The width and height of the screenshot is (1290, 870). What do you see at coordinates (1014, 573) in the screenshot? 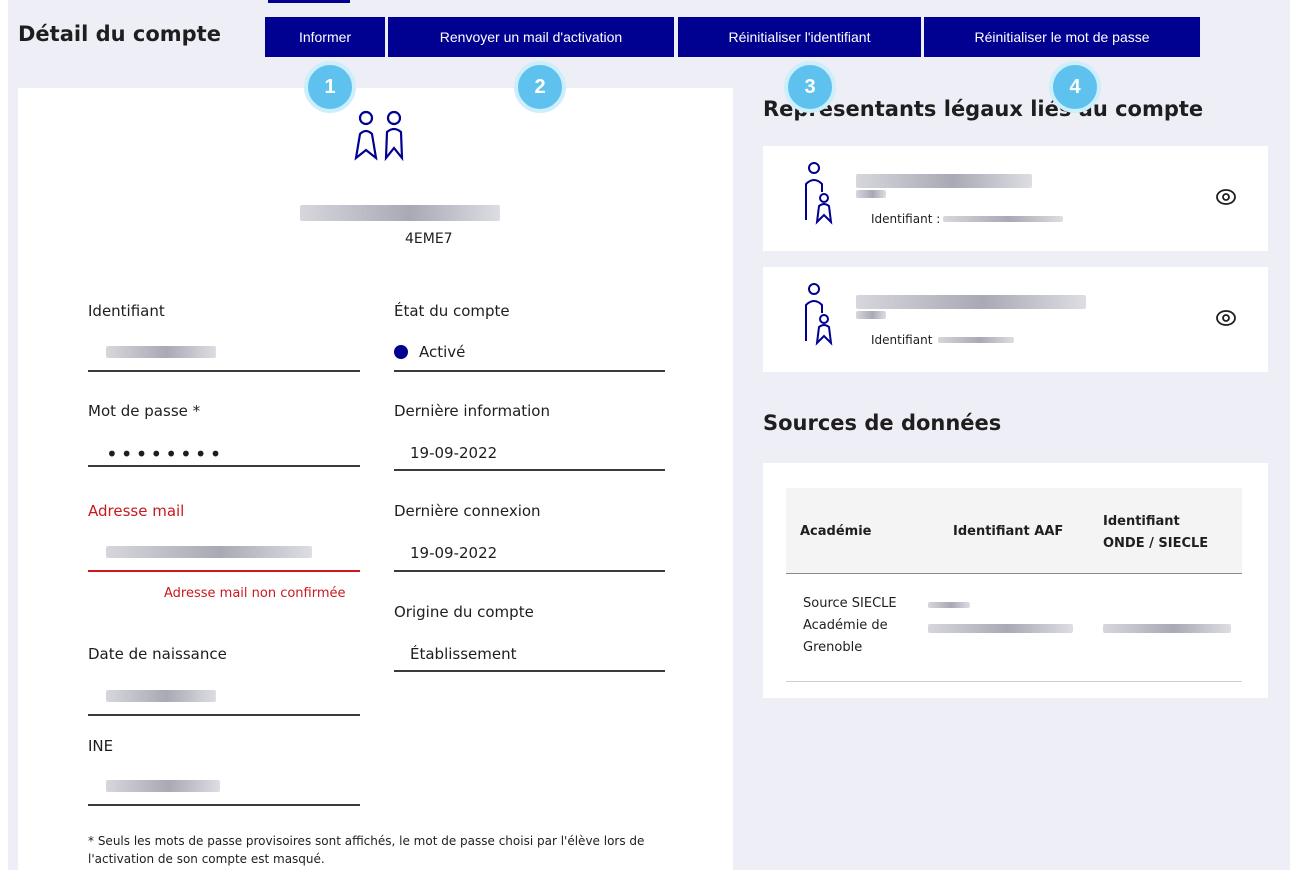
I see `header-divider` at bounding box center [1014, 573].